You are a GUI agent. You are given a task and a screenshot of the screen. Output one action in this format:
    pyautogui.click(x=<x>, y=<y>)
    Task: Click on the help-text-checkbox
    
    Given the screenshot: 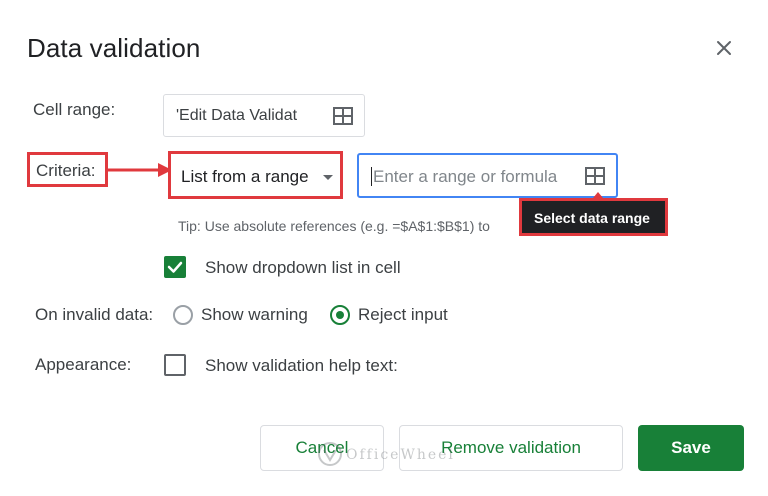 What is the action you would take?
    pyautogui.click(x=175, y=365)
    